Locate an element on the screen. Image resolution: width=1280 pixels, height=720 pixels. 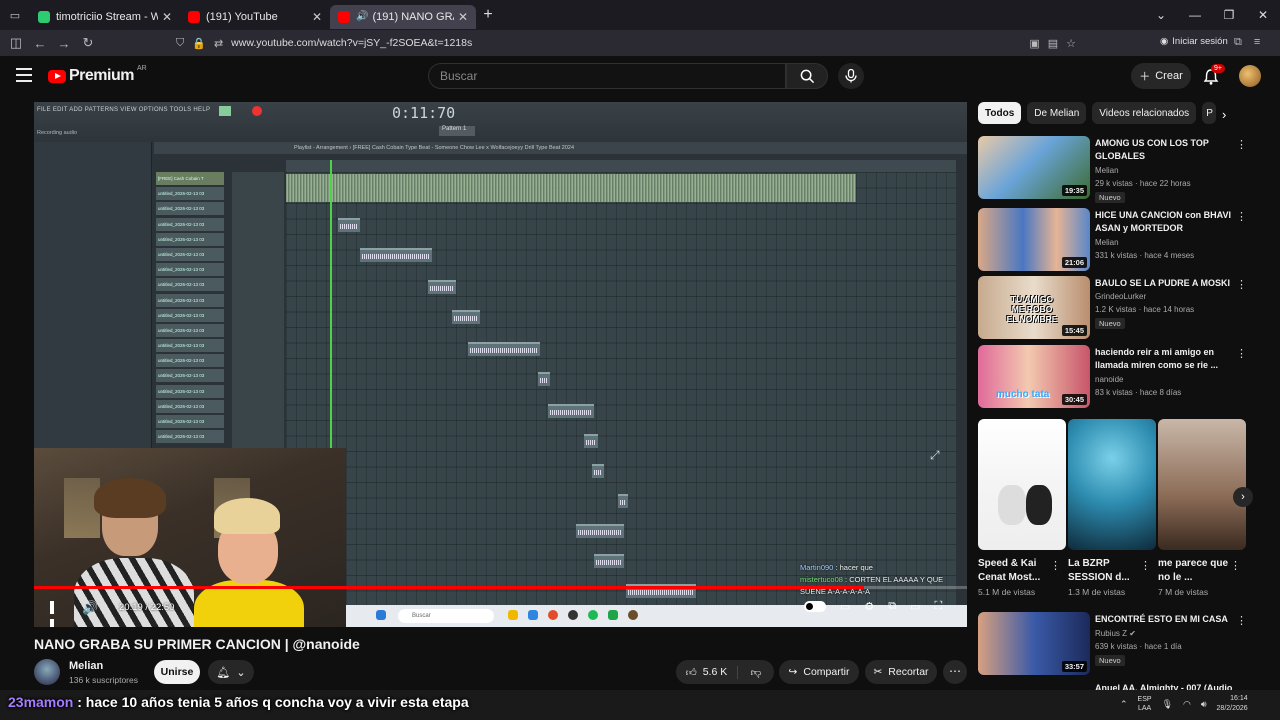
video-title: ENCONTRÉ ESTO EN MI CASA is located at coordinates (1164, 619).